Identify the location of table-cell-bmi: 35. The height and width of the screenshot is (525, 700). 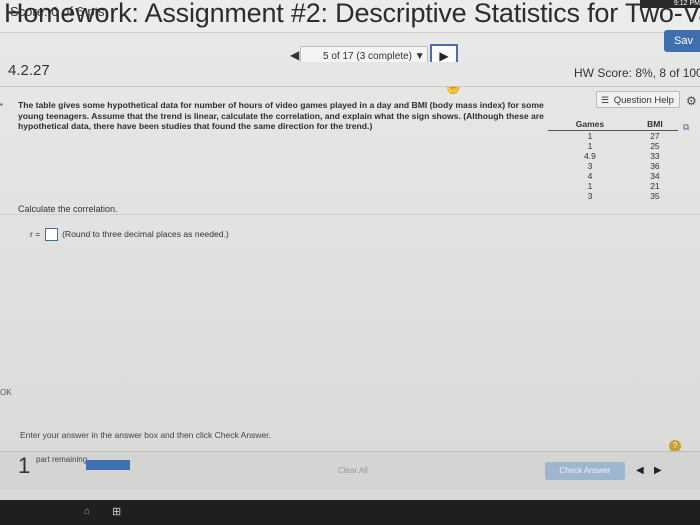
(655, 196).